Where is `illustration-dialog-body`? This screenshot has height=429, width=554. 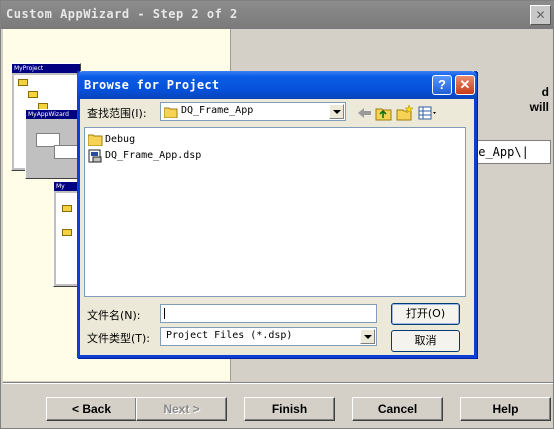 illustration-dialog-body is located at coordinates (55, 148).